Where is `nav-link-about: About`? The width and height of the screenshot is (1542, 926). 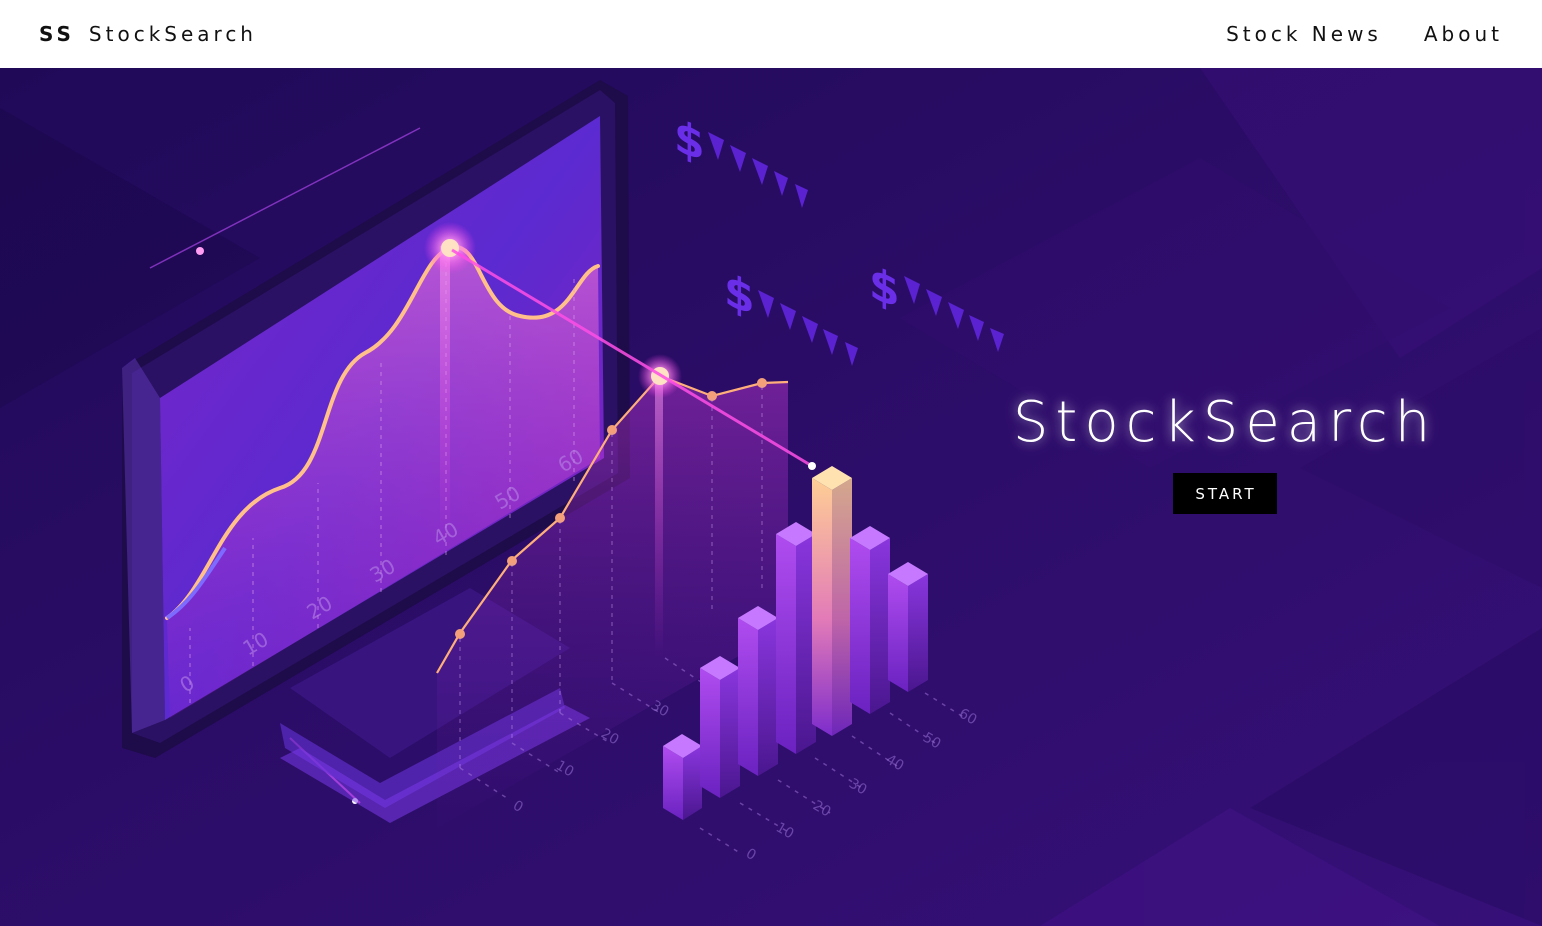
nav-link-about: About is located at coordinates (1463, 34).